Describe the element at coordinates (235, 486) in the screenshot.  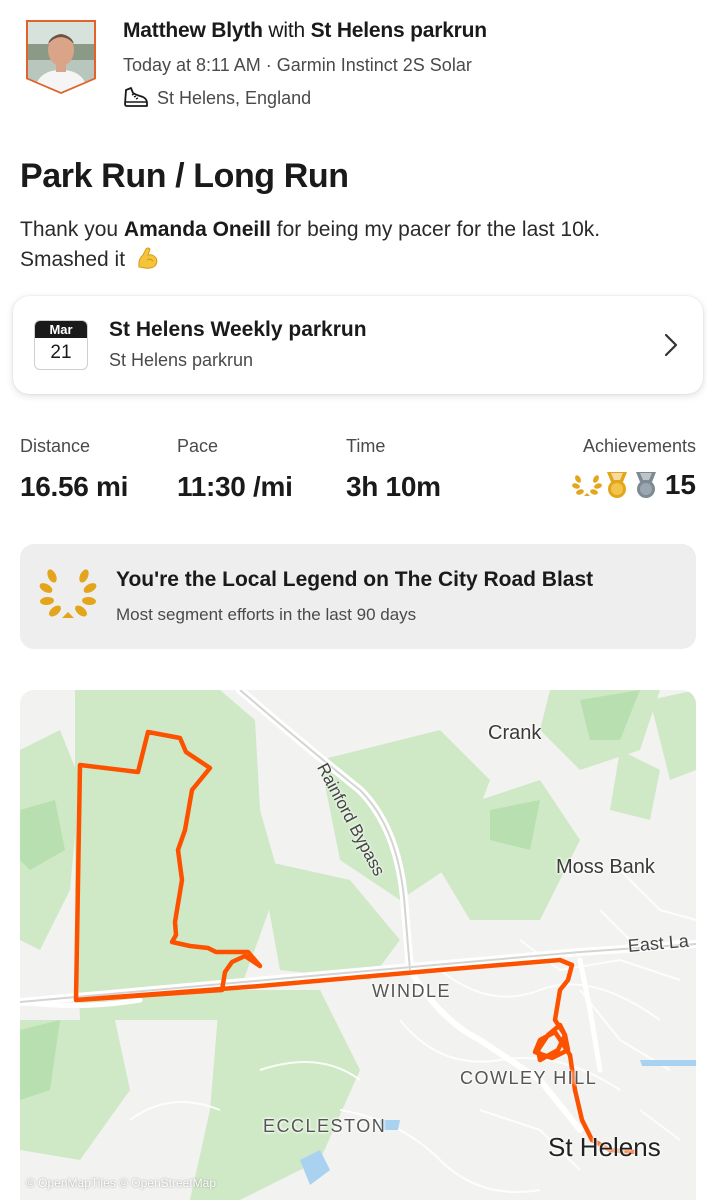
I see `stat-value: 11:30 /mi` at that location.